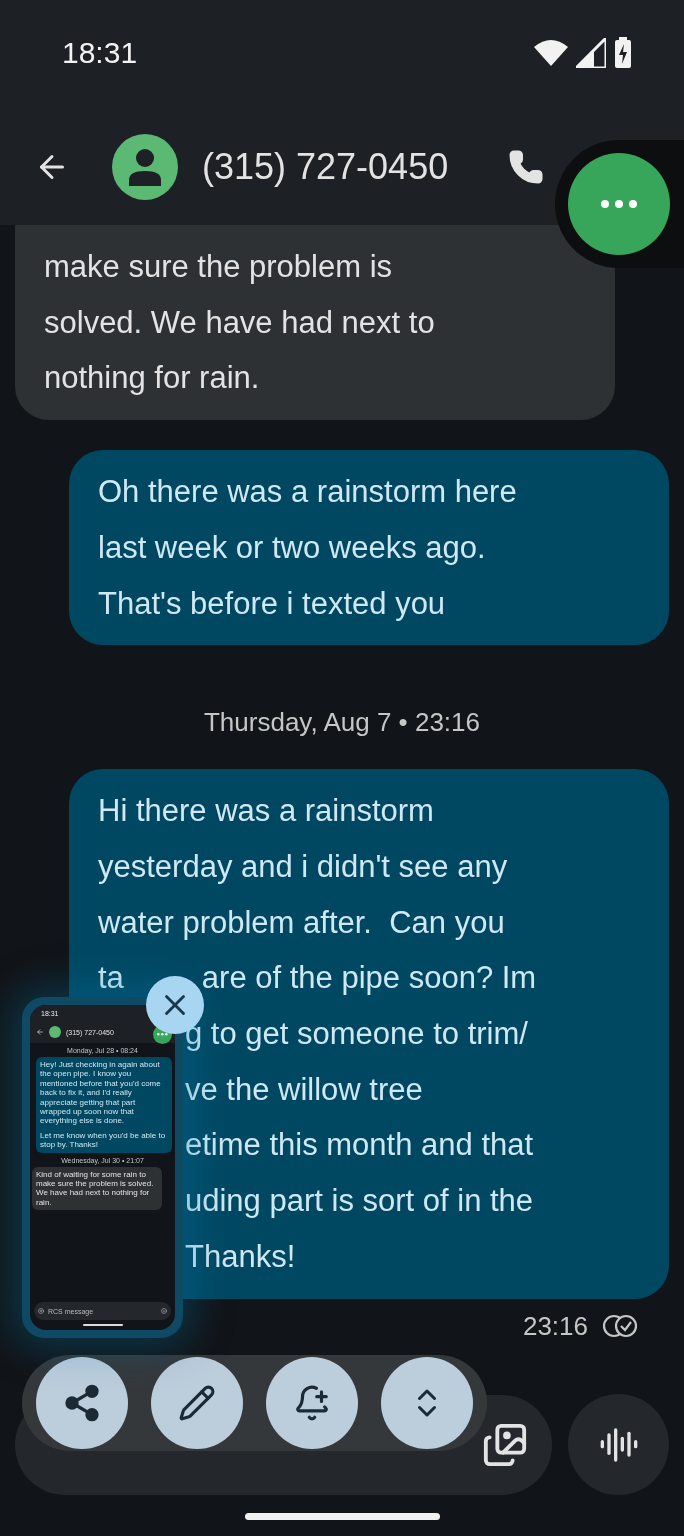 The height and width of the screenshot is (1536, 684). I want to click on screenshot-thumbnail, so click(102, 1167).